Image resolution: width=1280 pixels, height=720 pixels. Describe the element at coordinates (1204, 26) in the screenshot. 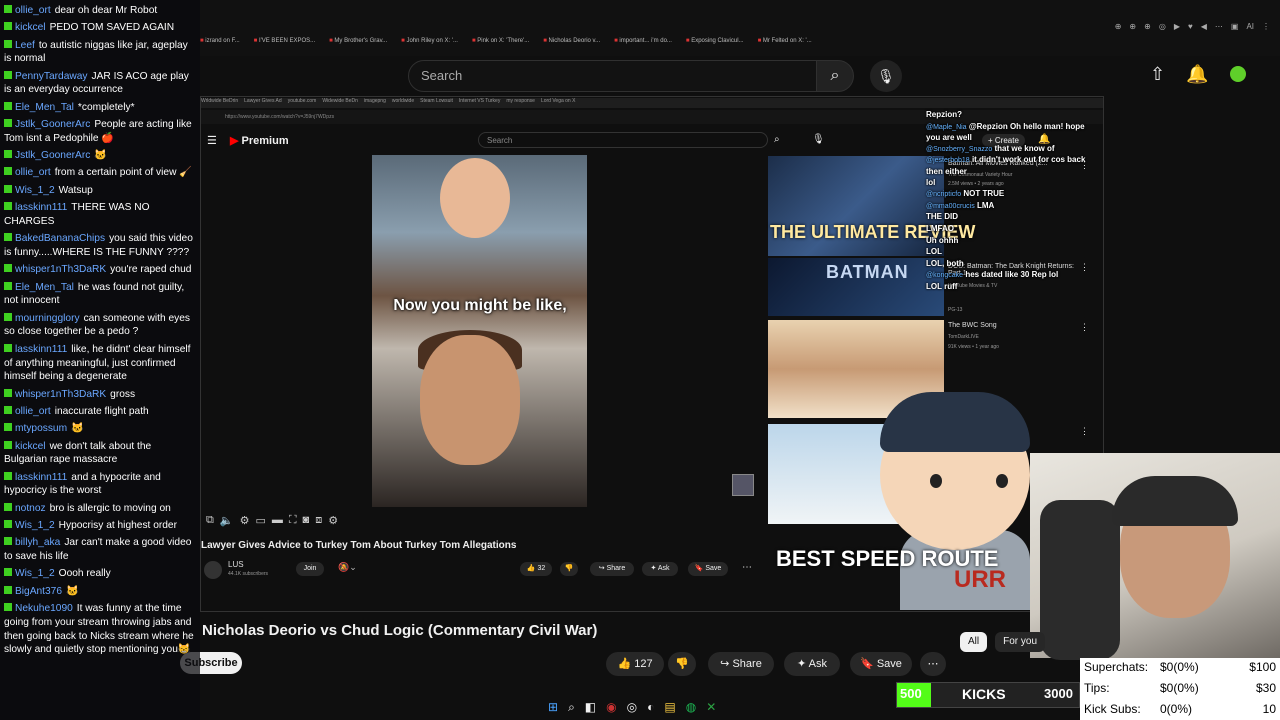

I see `extension-icon: ◀` at that location.